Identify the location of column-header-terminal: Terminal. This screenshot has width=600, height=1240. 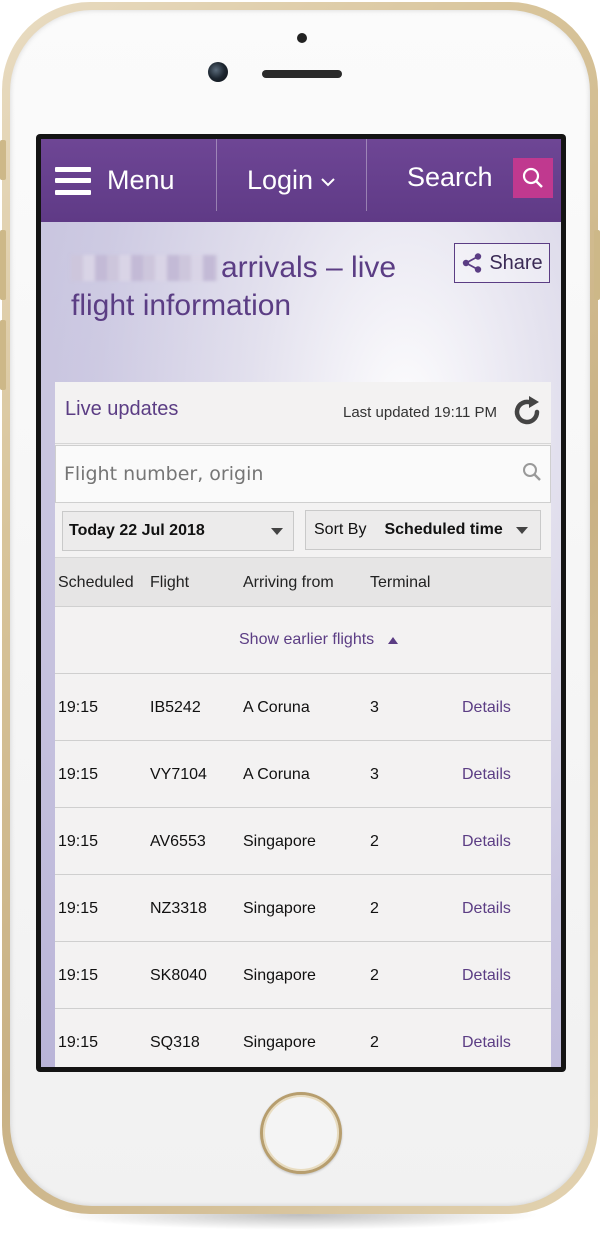
(400, 582).